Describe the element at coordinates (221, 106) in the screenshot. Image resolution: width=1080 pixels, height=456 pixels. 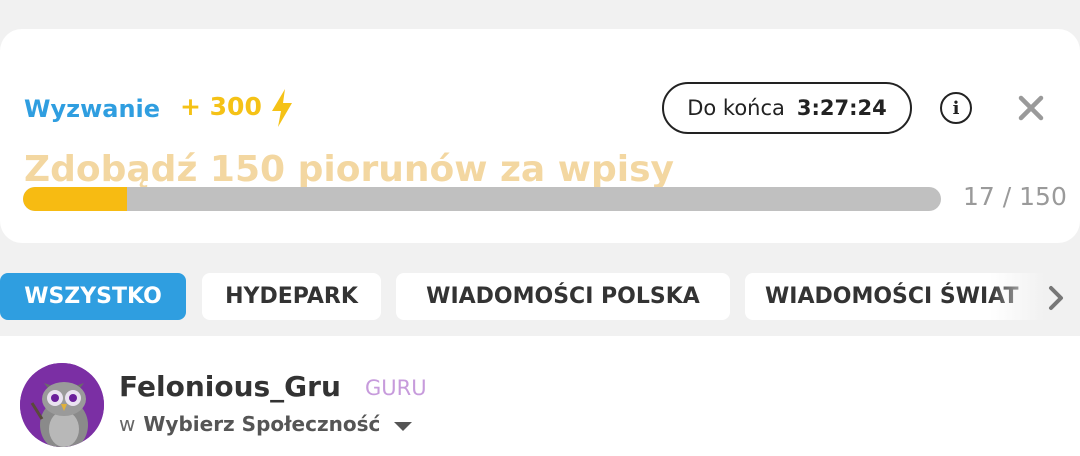
I see `challenge-bonus: + 300` at that location.